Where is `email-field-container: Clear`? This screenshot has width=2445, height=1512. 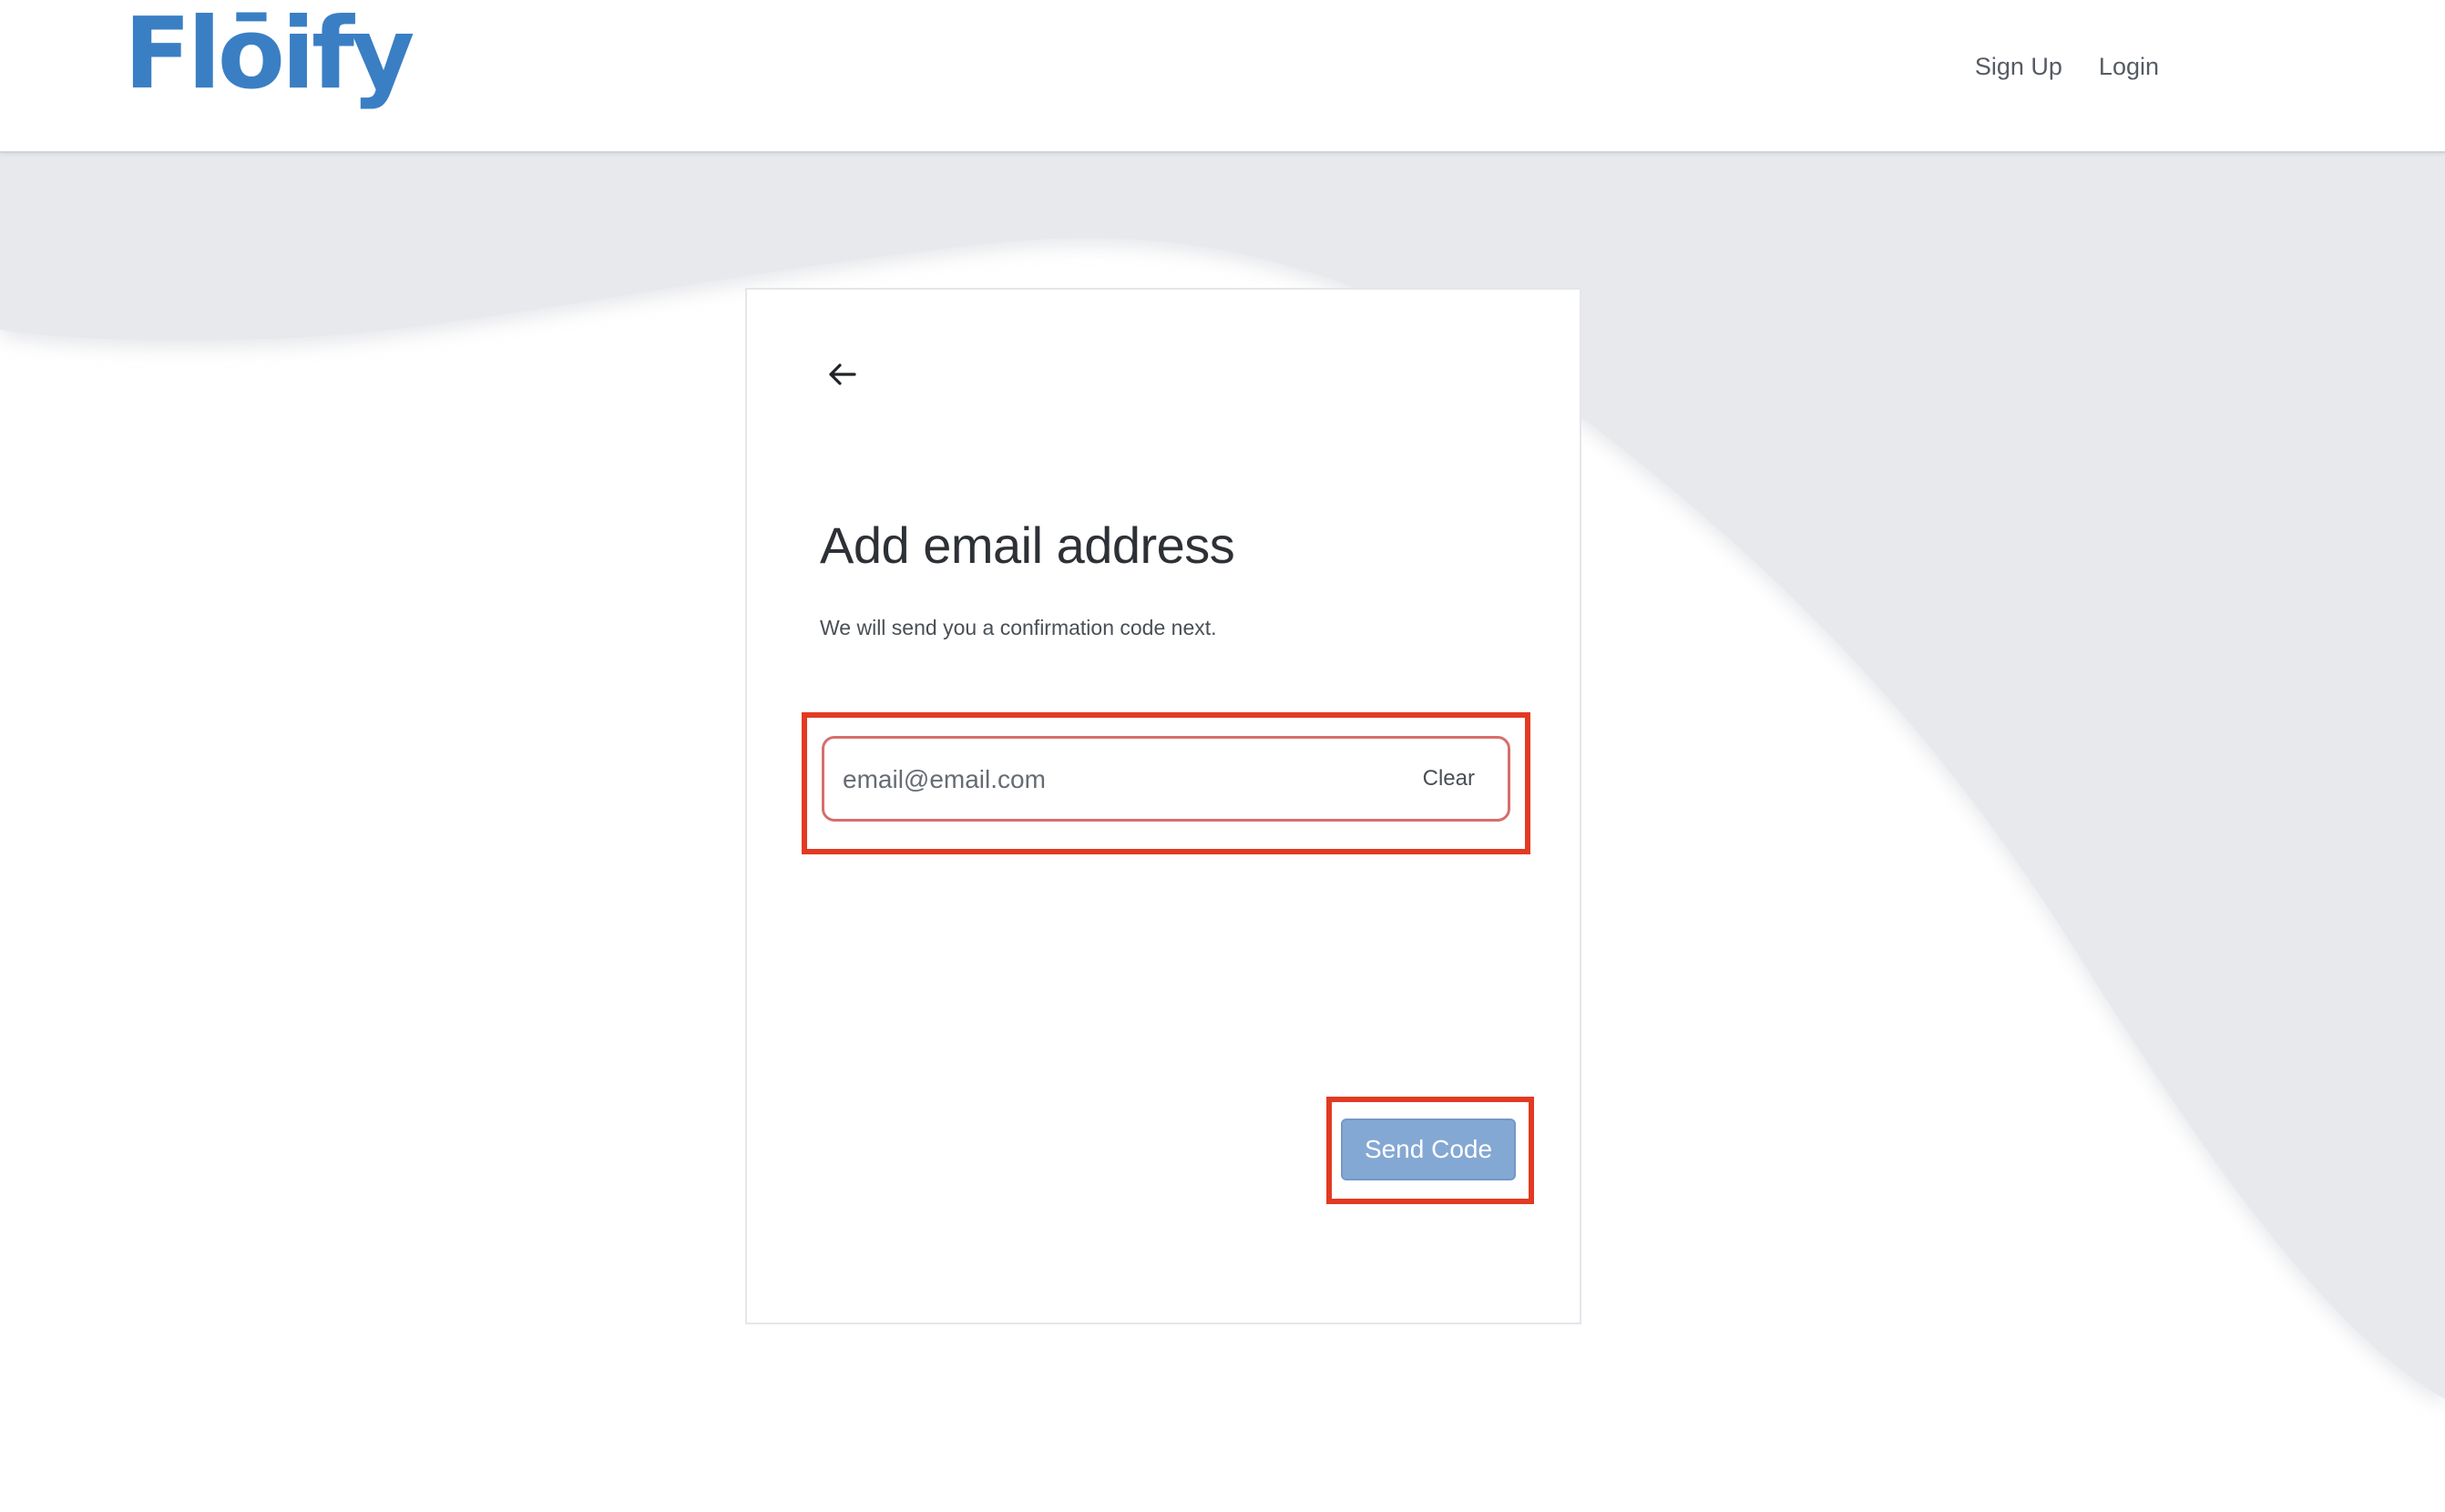 email-field-container: Clear is located at coordinates (1166, 779).